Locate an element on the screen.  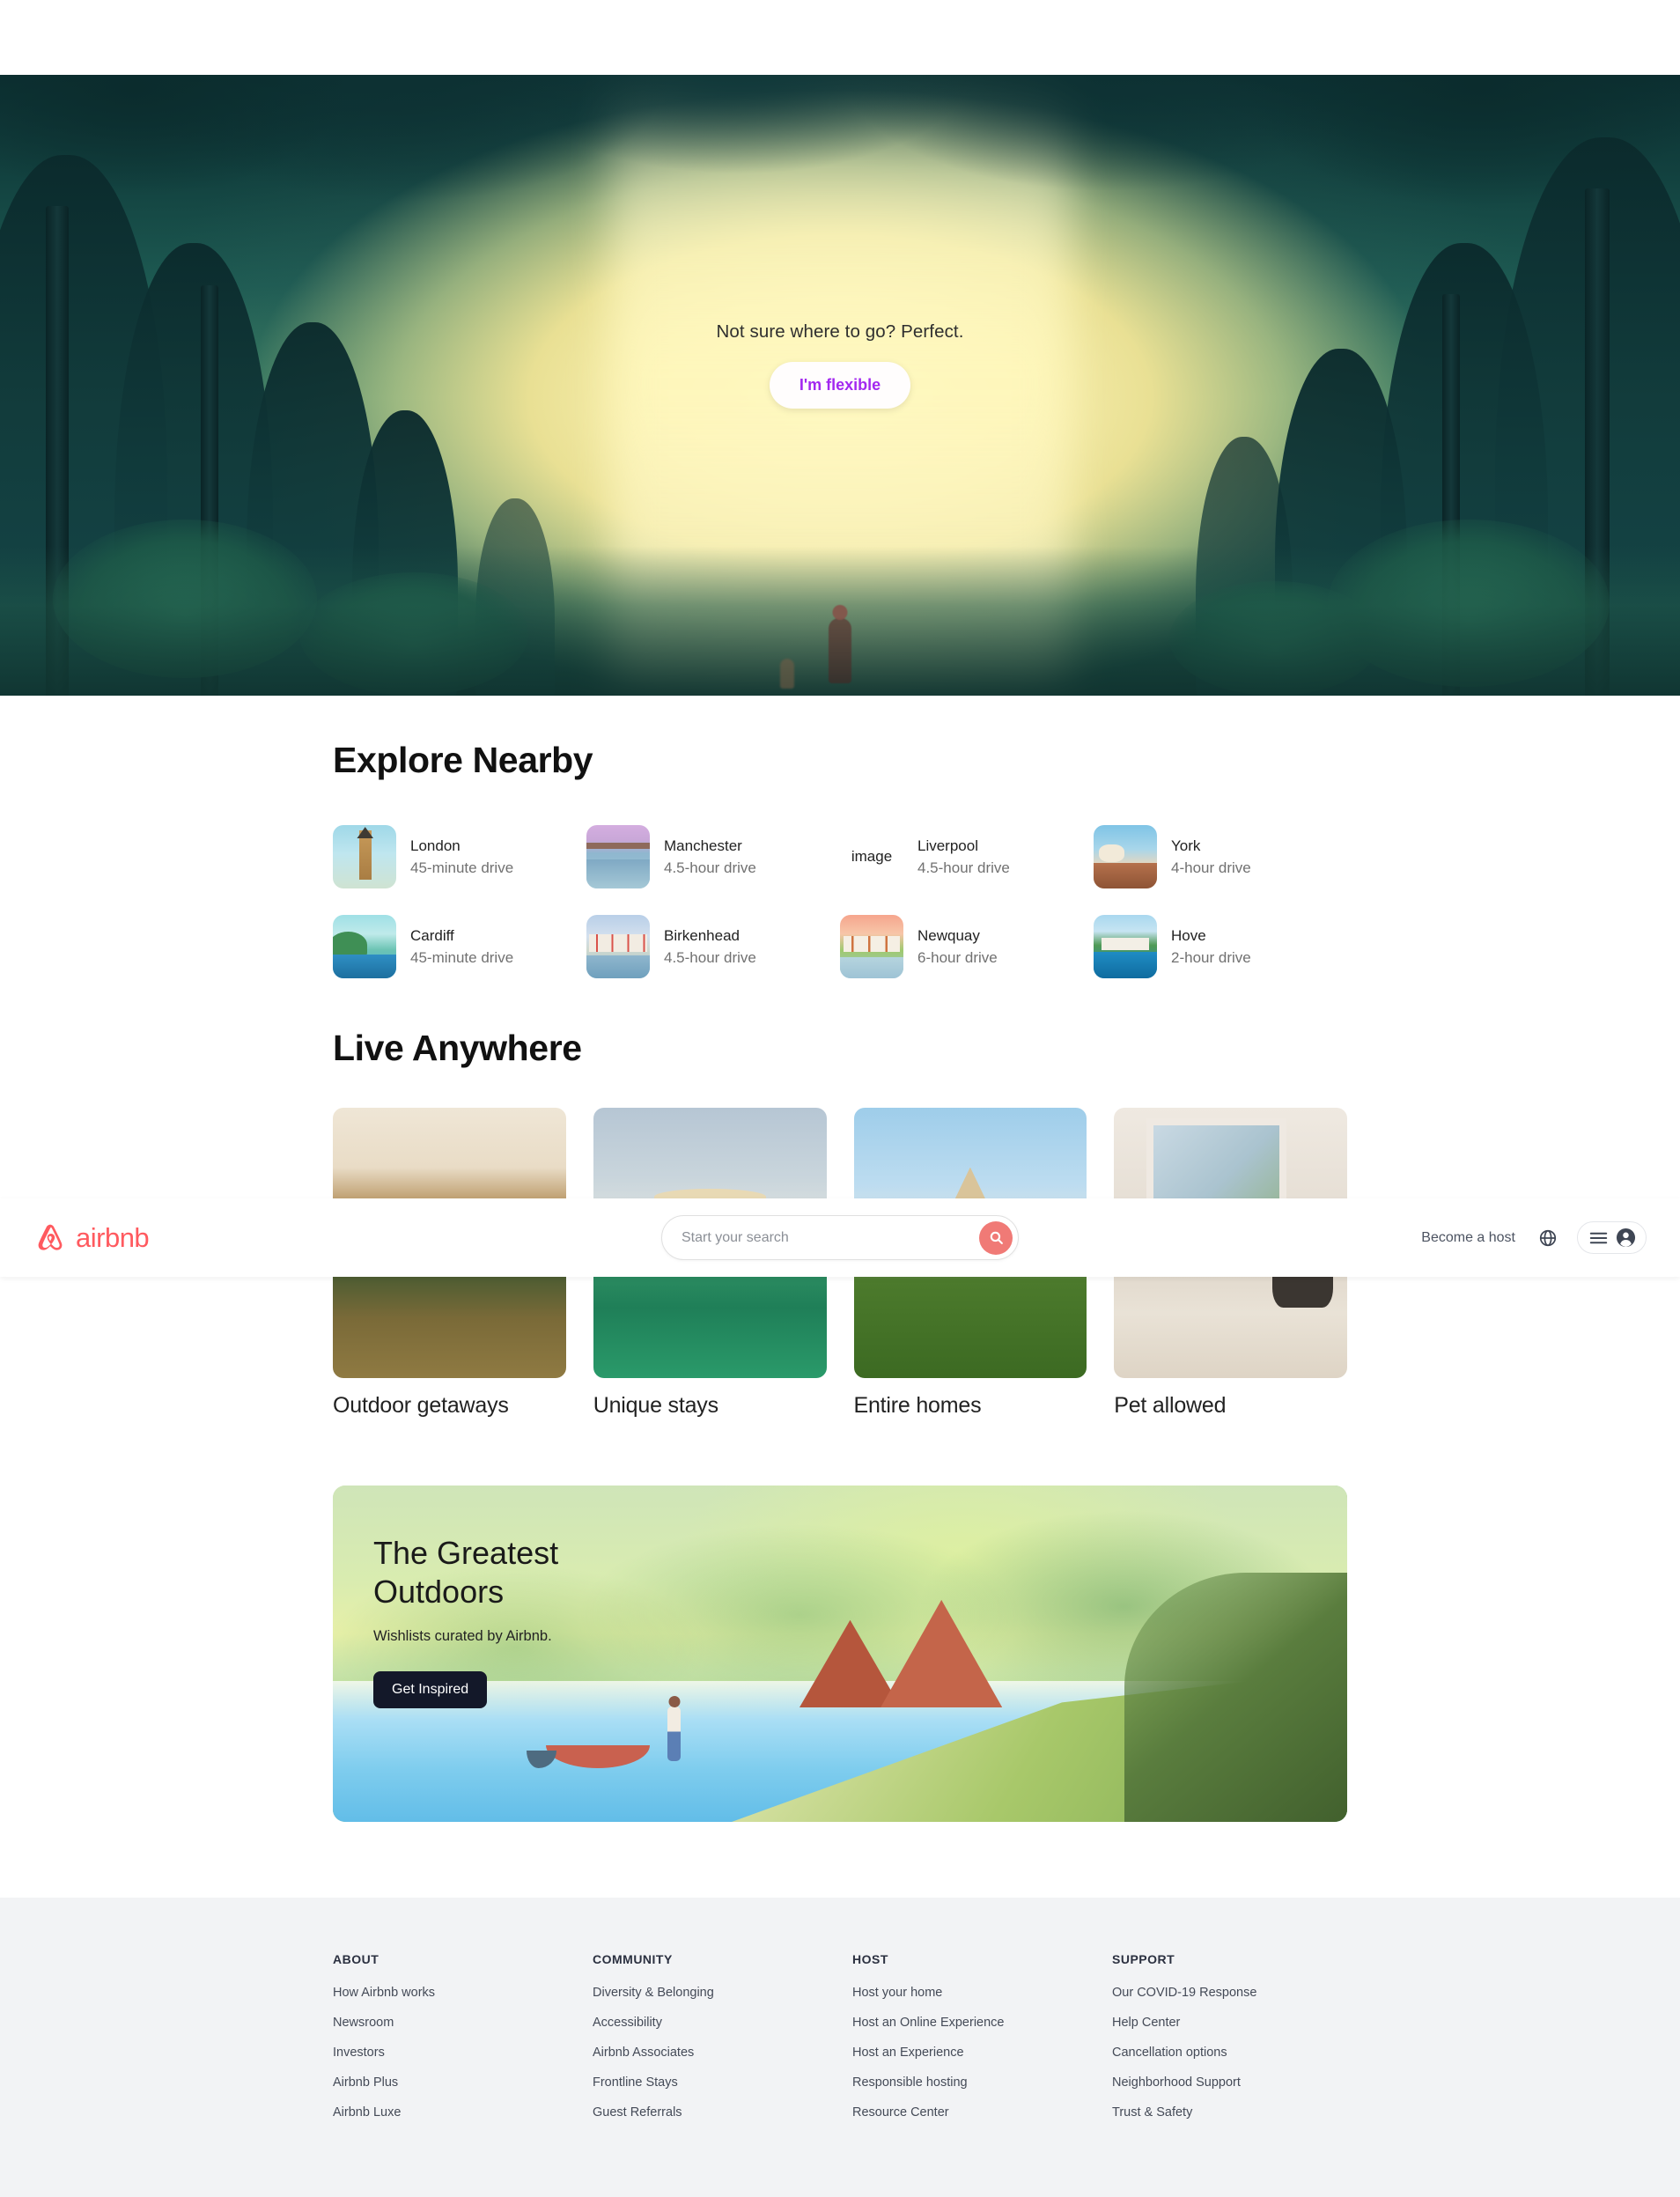
city-distance: 6-hour drive is located at coordinates (957, 957).